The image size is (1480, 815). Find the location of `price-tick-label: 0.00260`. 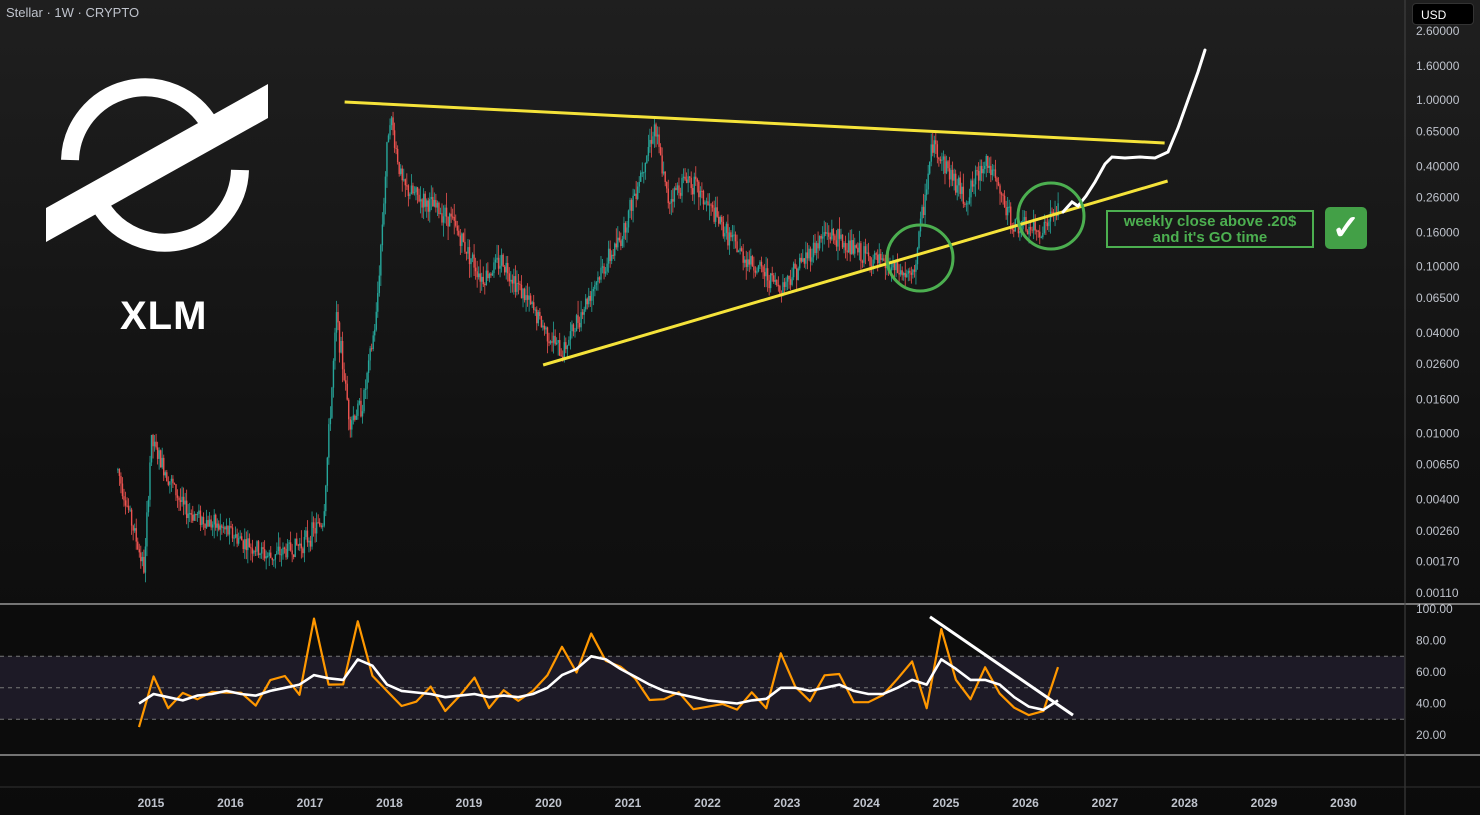

price-tick-label: 0.00260 is located at coordinates (1438, 531).